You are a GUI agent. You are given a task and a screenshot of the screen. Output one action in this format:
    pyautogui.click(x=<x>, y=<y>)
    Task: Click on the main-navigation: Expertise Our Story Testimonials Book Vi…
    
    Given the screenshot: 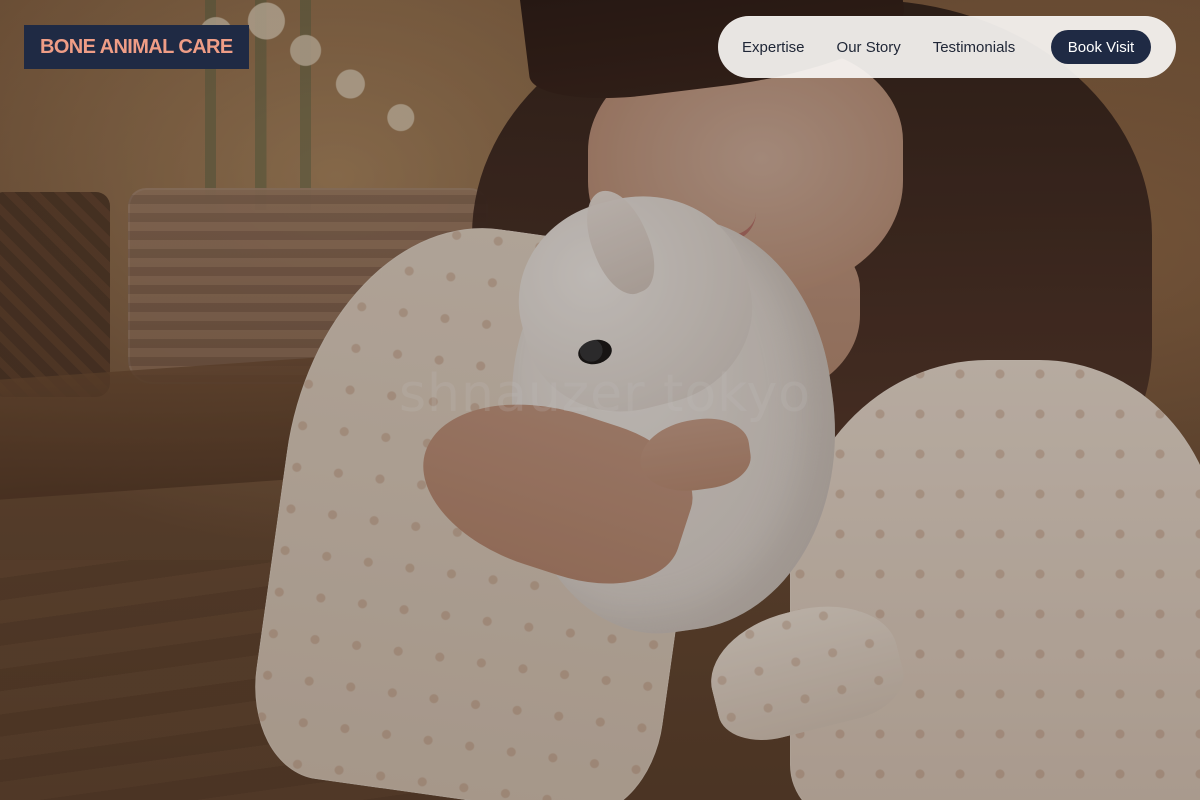 What is the action you would take?
    pyautogui.click(x=947, y=47)
    